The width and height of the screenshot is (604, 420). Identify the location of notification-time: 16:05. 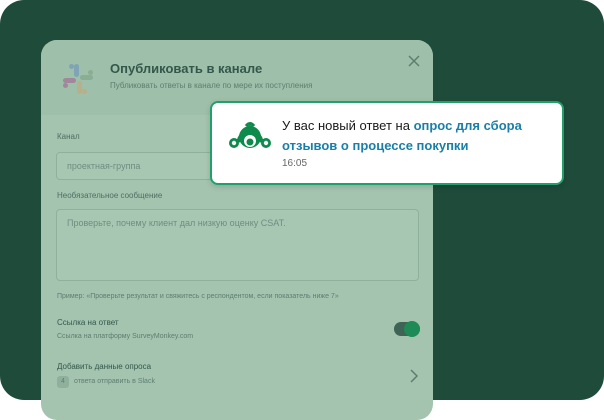
(295, 163).